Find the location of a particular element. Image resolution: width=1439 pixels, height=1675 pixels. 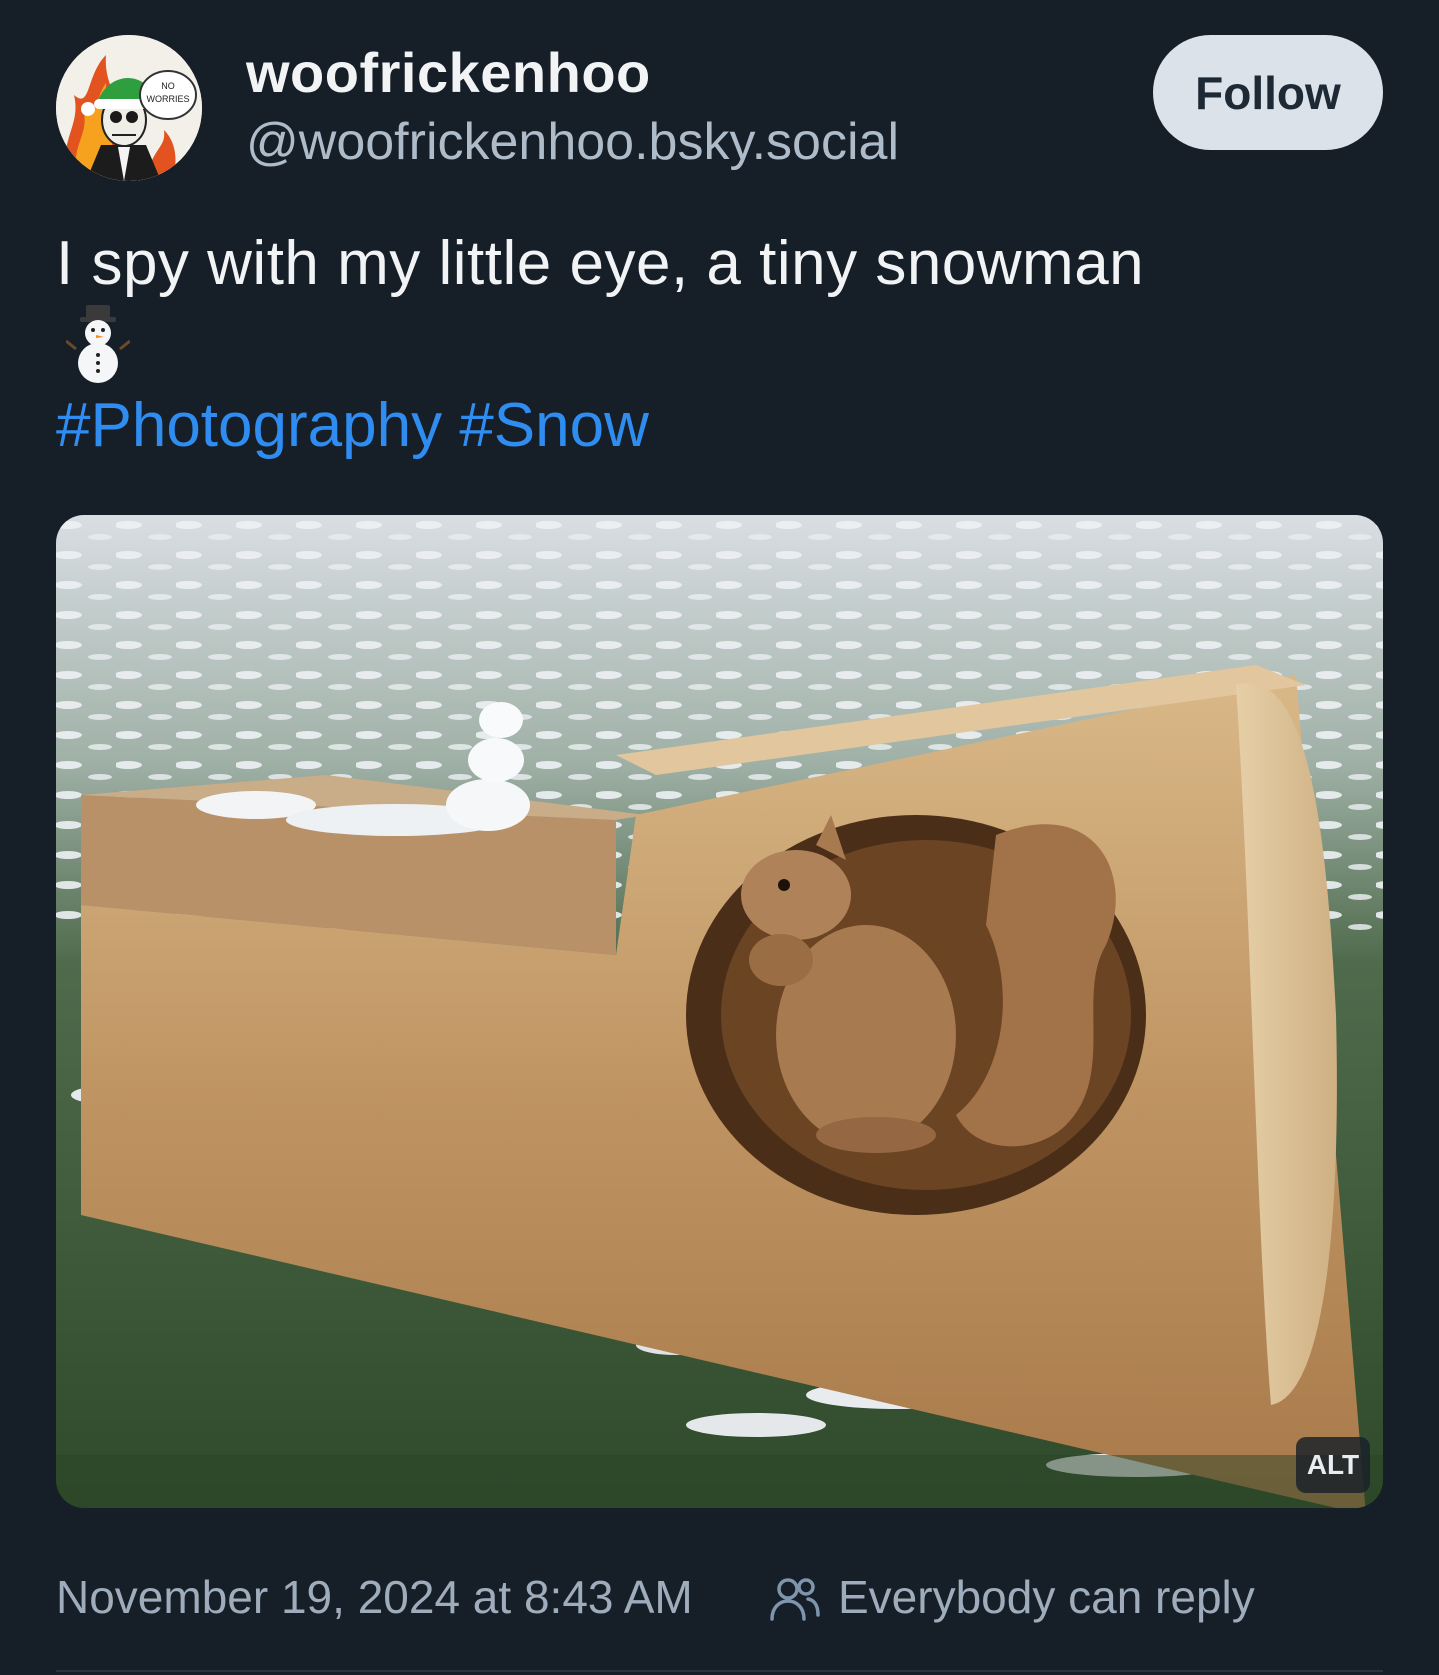

people-icon is located at coordinates (795, 1599).